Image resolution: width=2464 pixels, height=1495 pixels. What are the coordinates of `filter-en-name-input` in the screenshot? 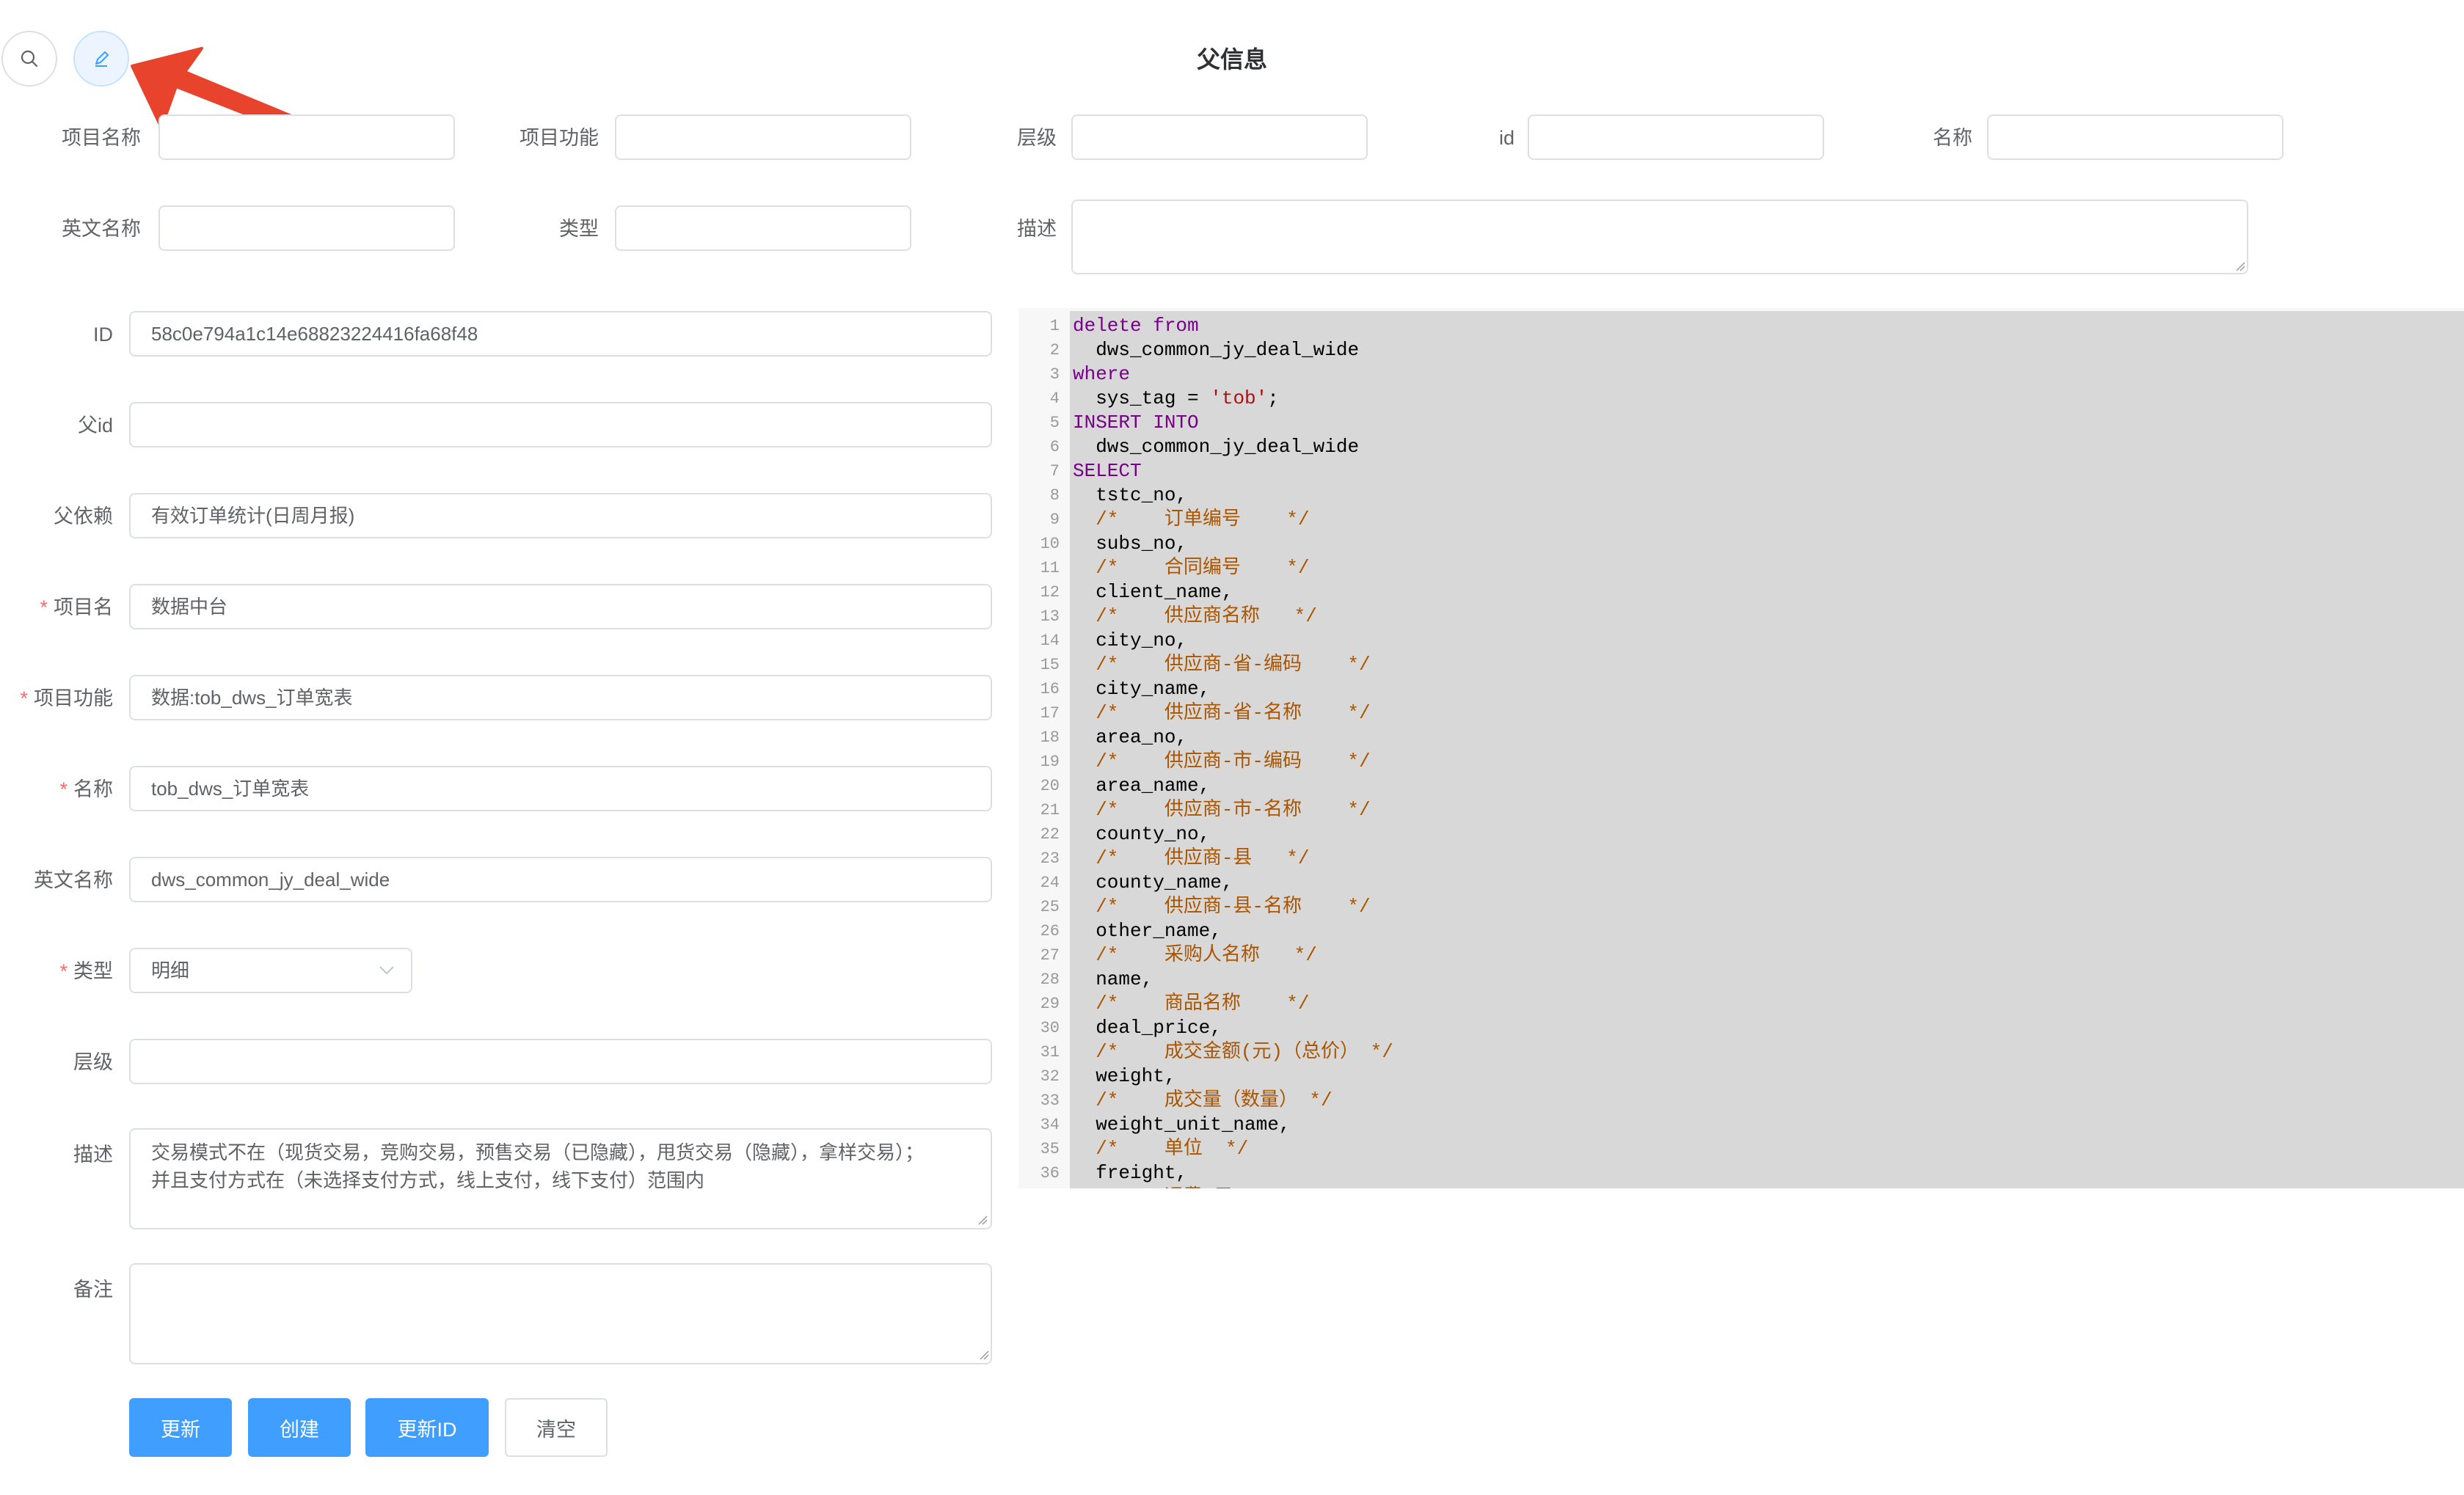 It's located at (306, 228).